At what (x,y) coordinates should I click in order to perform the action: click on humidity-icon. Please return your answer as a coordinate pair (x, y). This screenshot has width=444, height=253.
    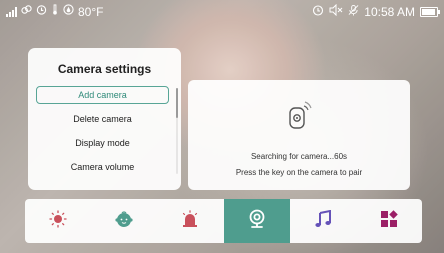
    Looking at the image, I should click on (68, 11).